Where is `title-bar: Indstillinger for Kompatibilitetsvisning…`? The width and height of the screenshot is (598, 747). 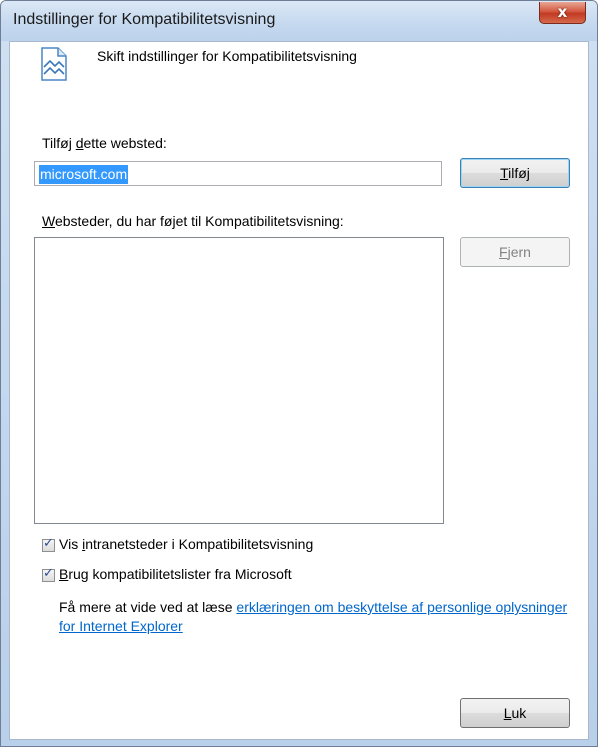
title-bar: Indstillinger for Kompatibilitetsvisning… is located at coordinates (299, 21).